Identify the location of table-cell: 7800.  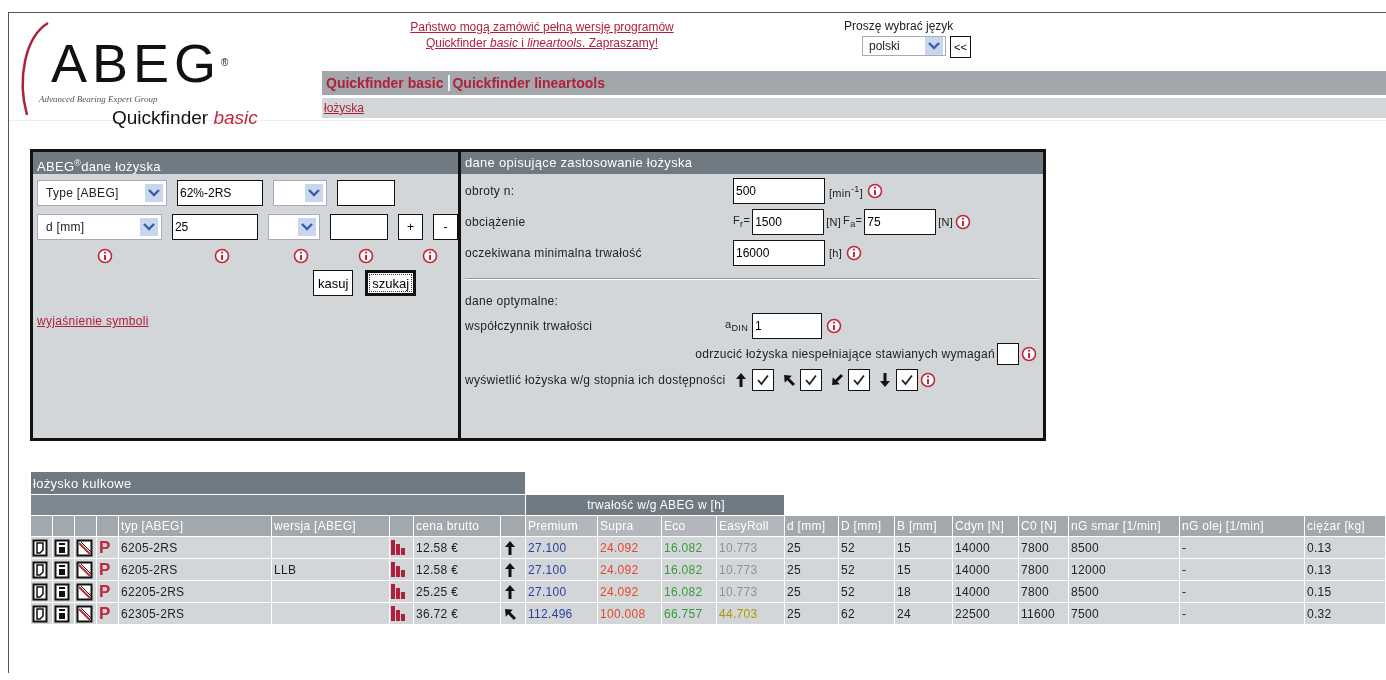
(1035, 591).